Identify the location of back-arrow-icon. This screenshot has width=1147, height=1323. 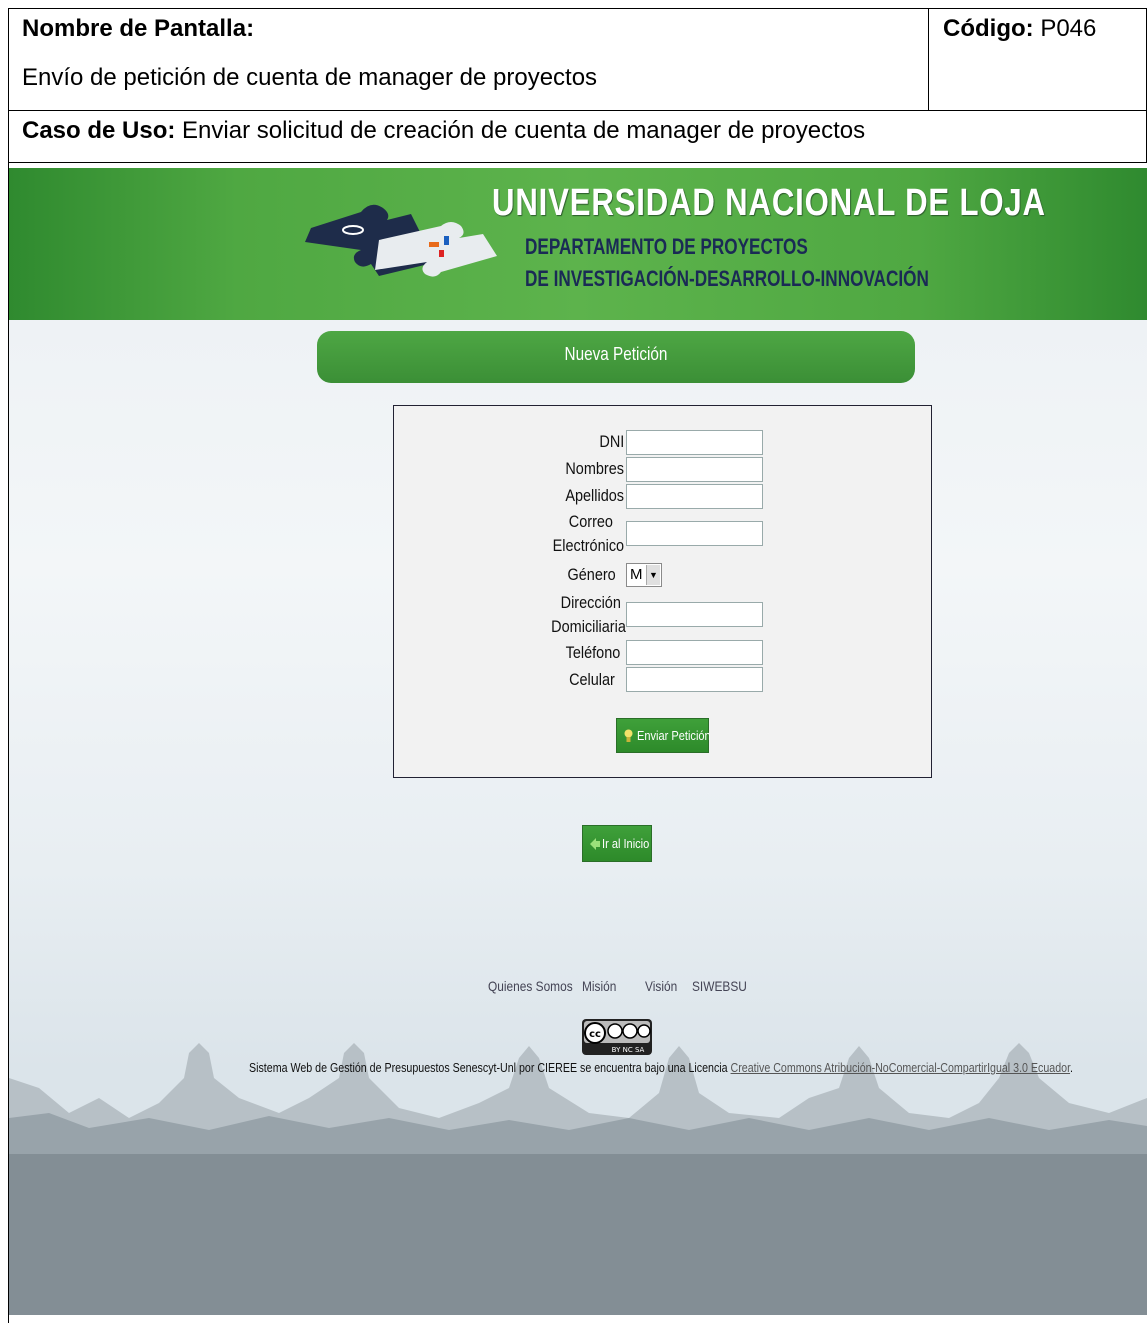
(595, 844).